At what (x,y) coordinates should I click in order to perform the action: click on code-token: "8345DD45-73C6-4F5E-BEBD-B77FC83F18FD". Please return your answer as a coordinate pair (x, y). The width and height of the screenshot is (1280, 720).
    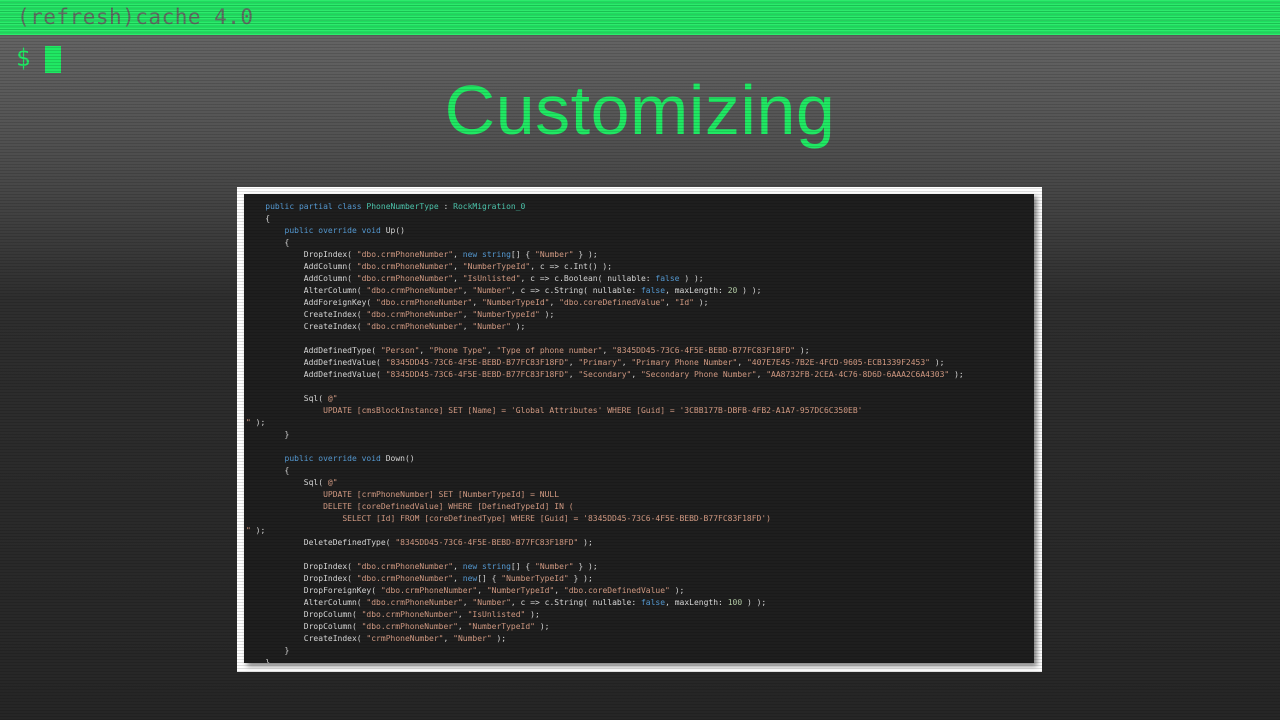
    Looking at the image, I should click on (477, 362).